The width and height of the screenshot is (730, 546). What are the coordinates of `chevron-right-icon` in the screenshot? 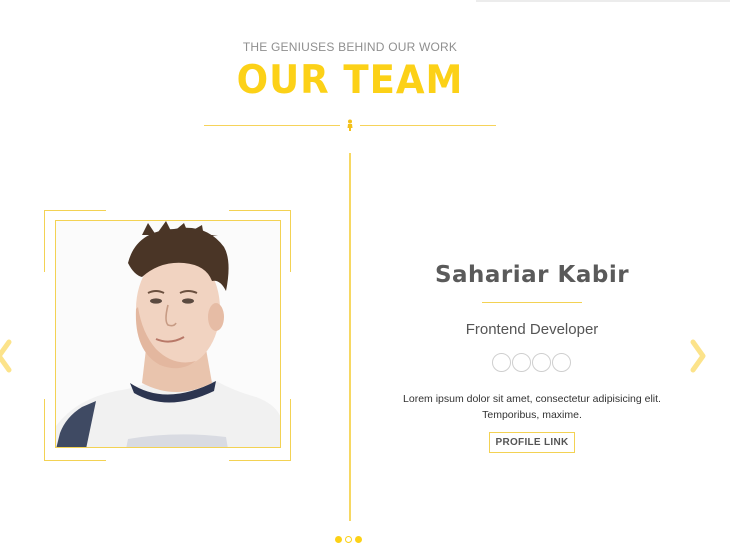 It's located at (698, 356).